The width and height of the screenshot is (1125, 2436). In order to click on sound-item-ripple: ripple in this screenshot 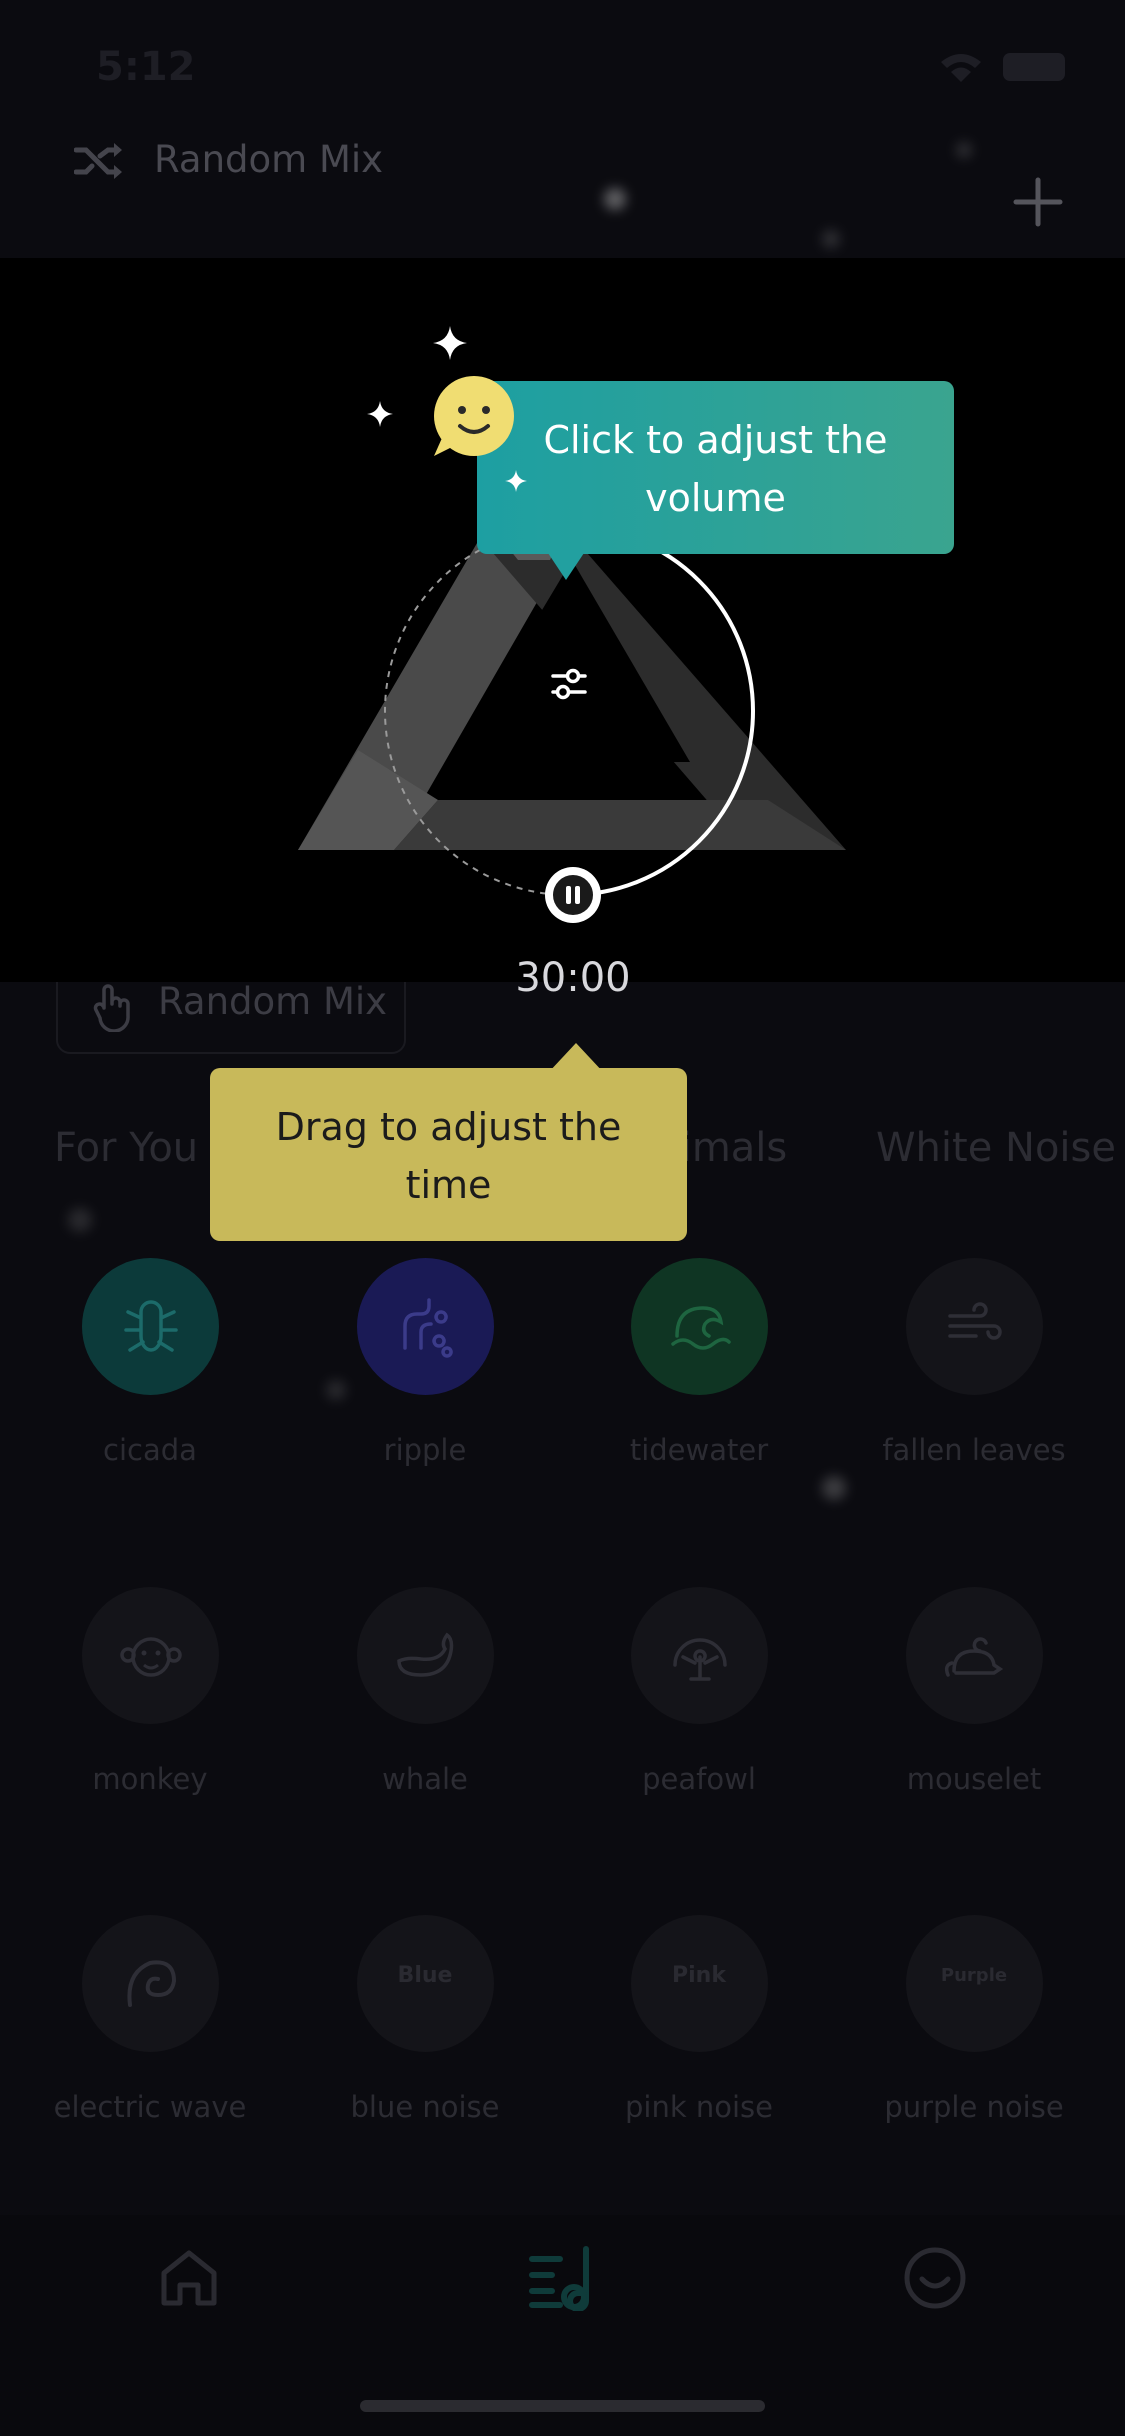, I will do `click(425, 1362)`.